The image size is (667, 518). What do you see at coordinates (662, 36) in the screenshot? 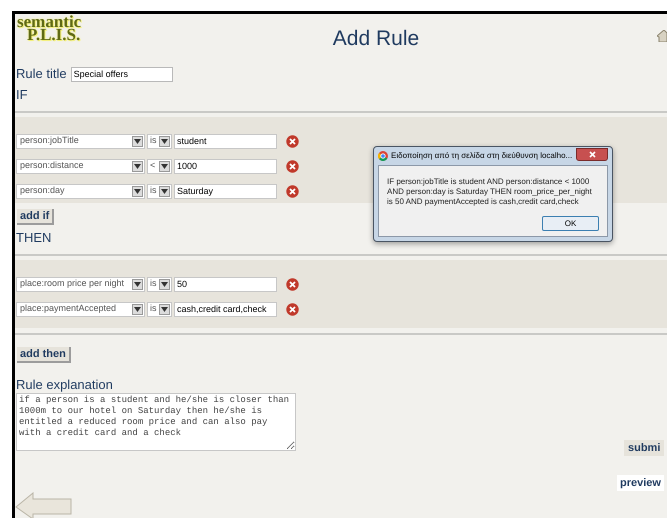
I see `home-icon` at bounding box center [662, 36].